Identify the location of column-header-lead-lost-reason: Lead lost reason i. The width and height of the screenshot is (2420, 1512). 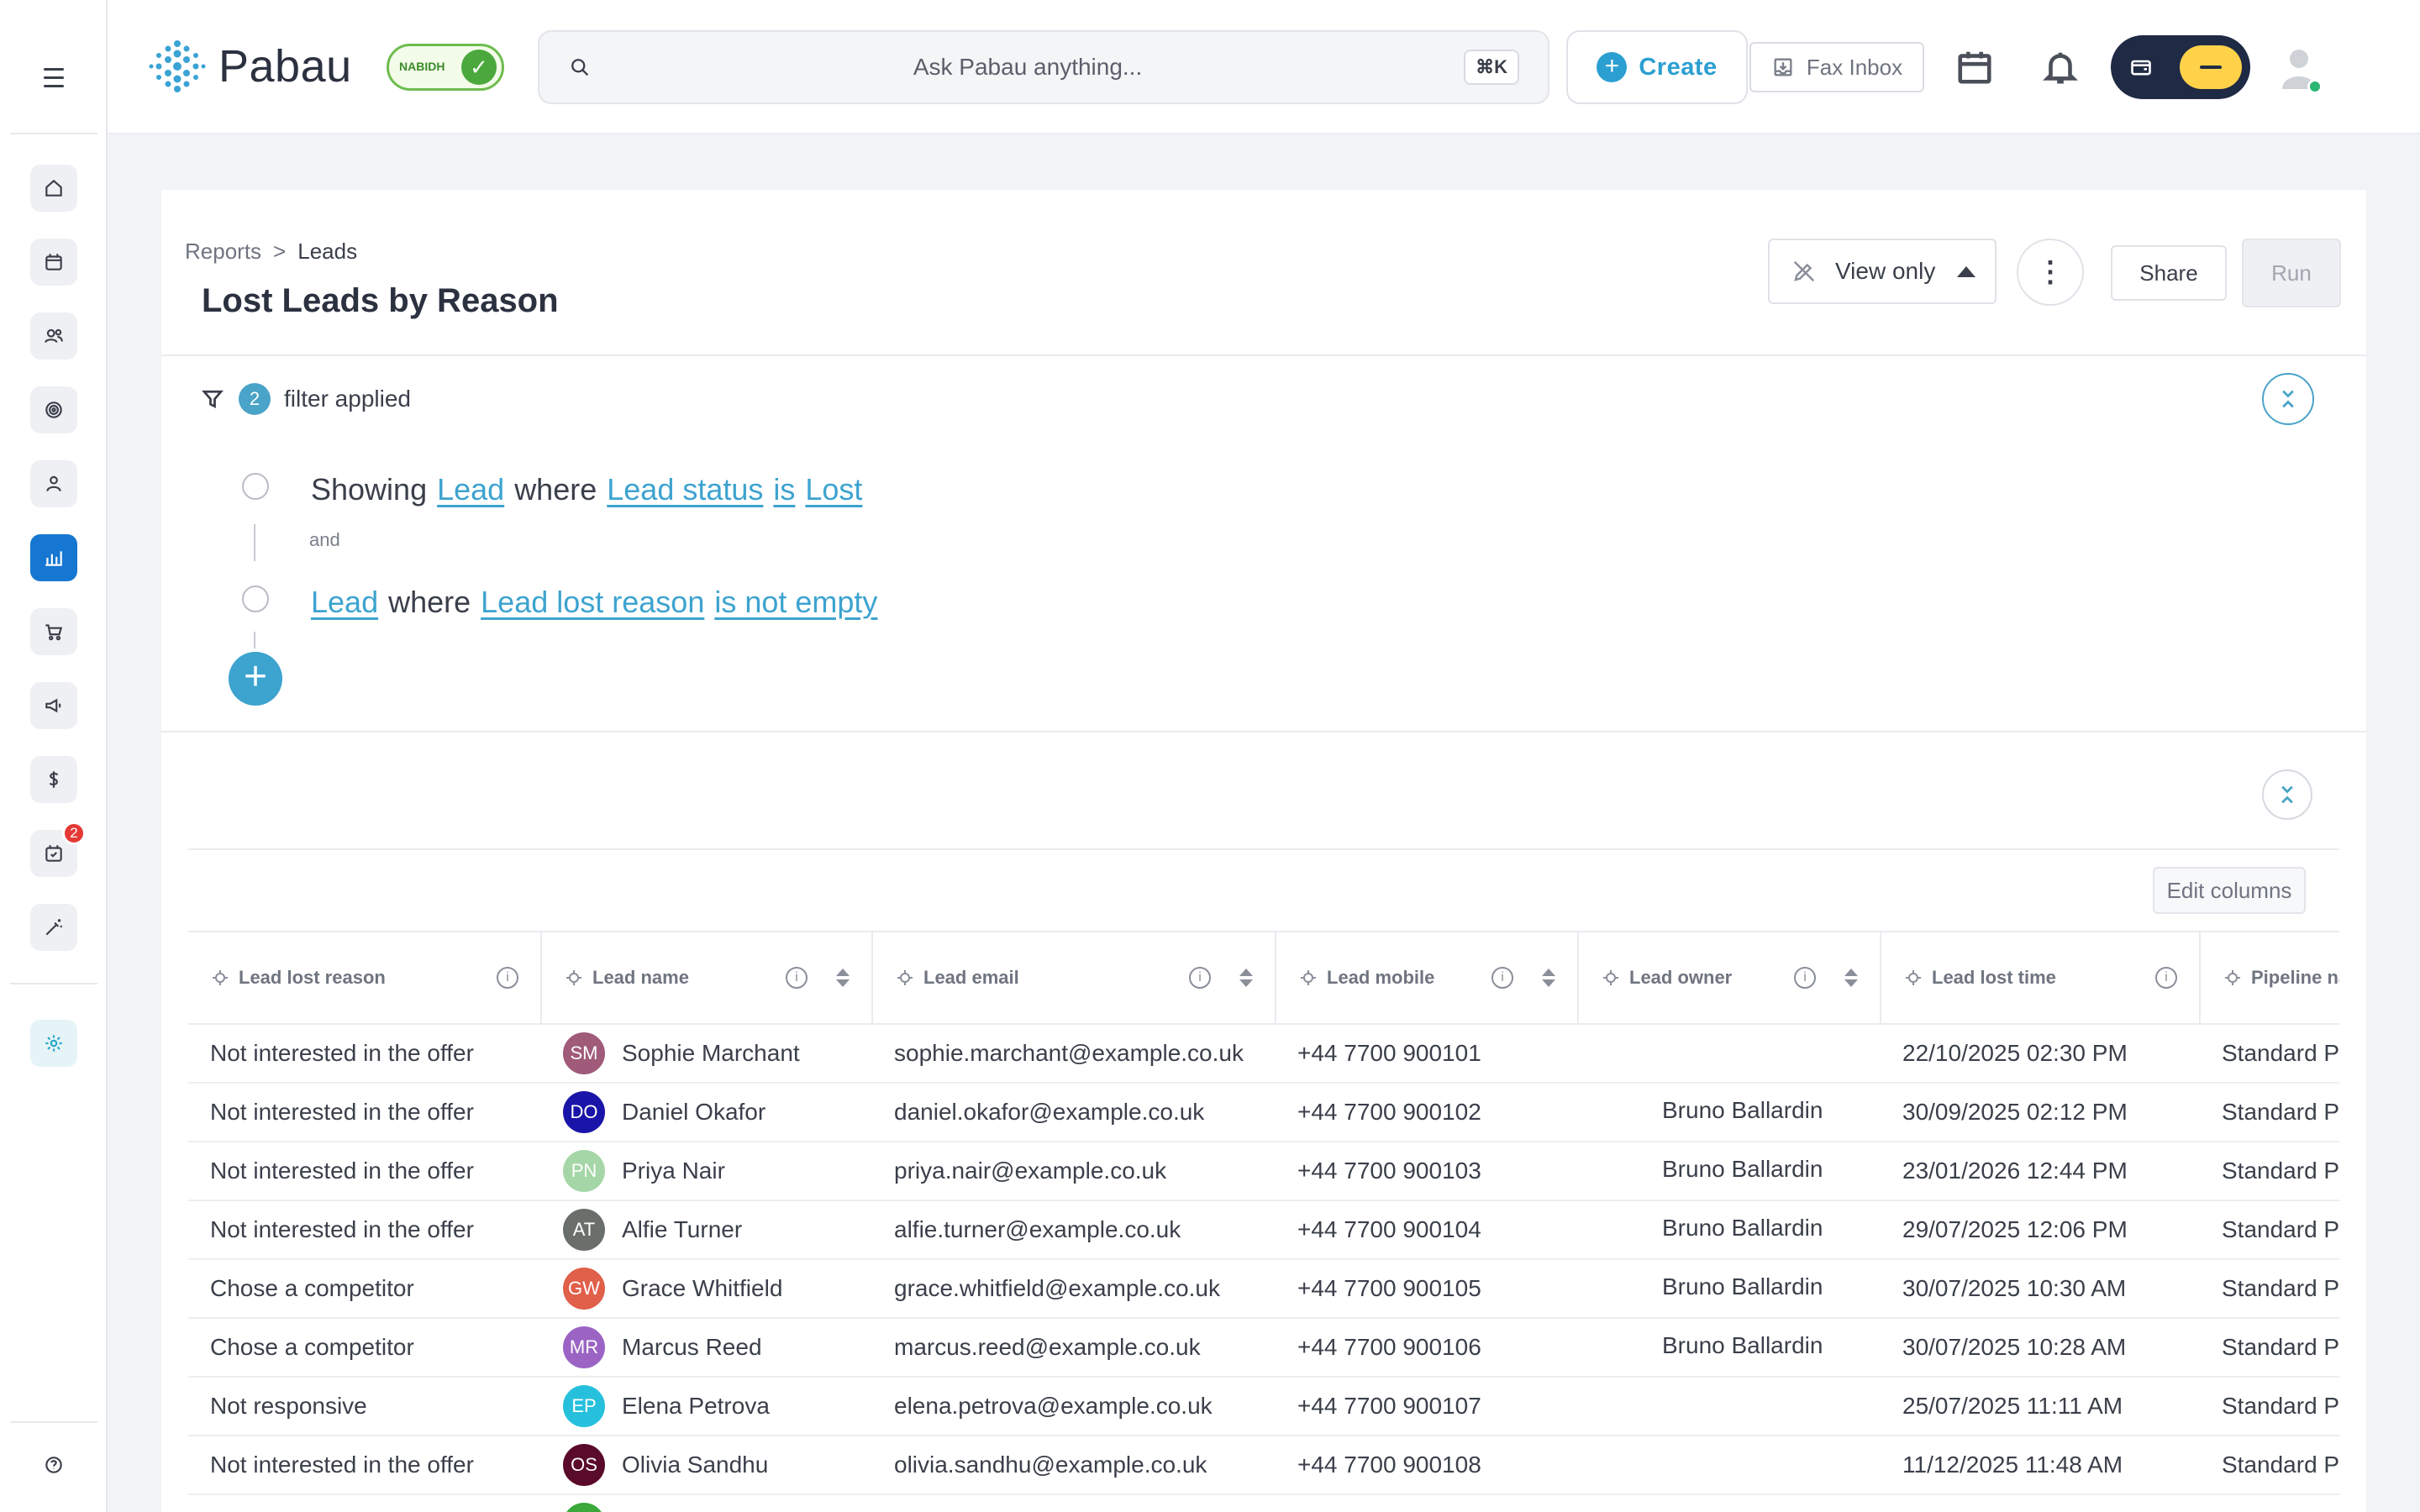
(365, 978).